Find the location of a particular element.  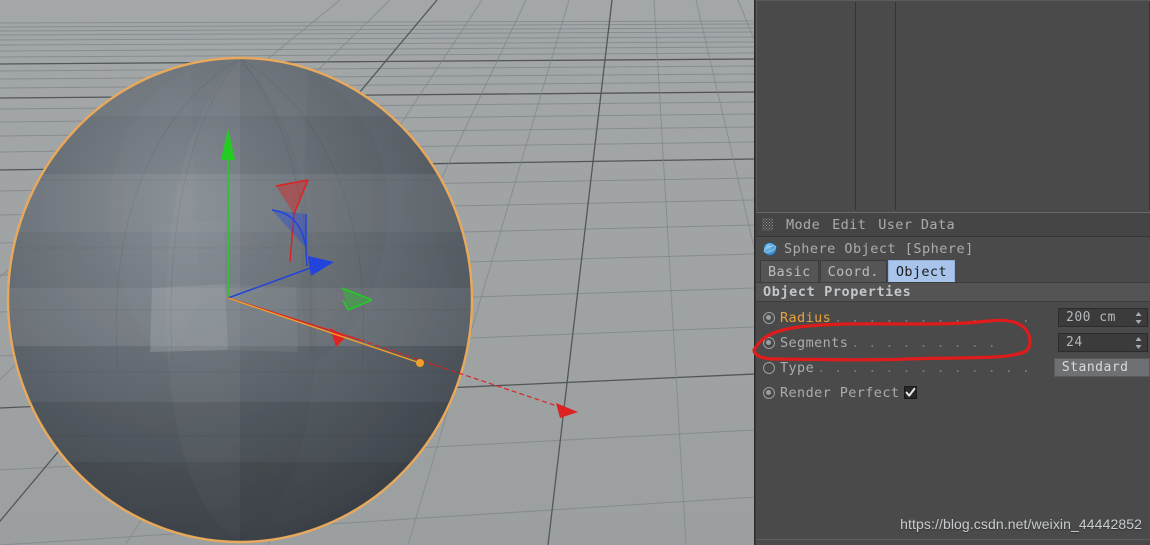

render-perfect-checkbox is located at coordinates (911, 392).